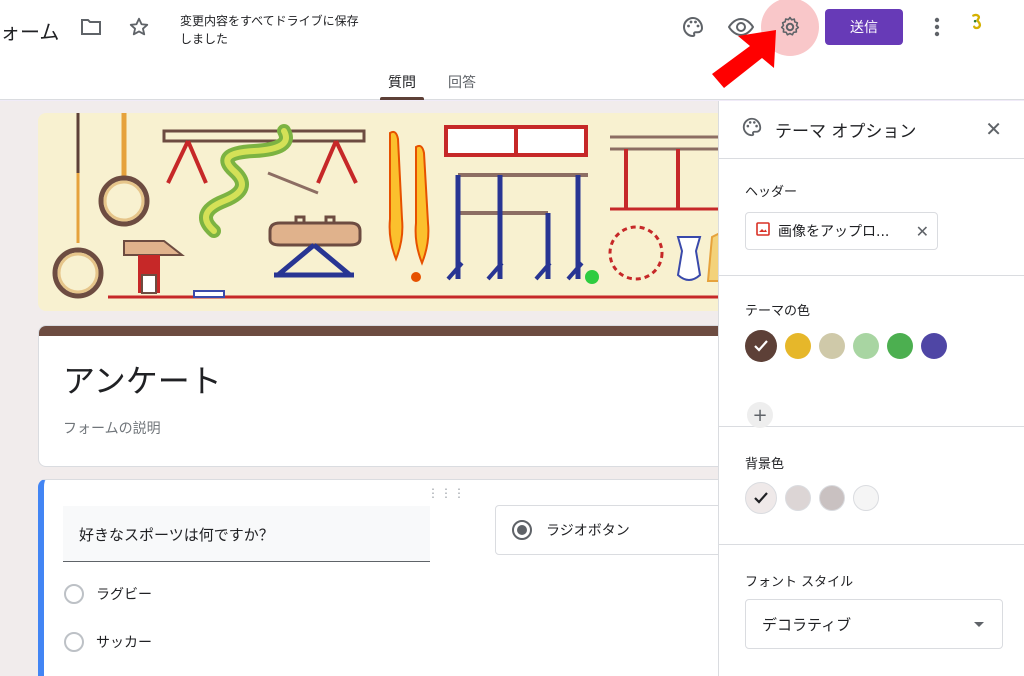  Describe the element at coordinates (139, 27) in the screenshot. I see `star-icon` at that location.